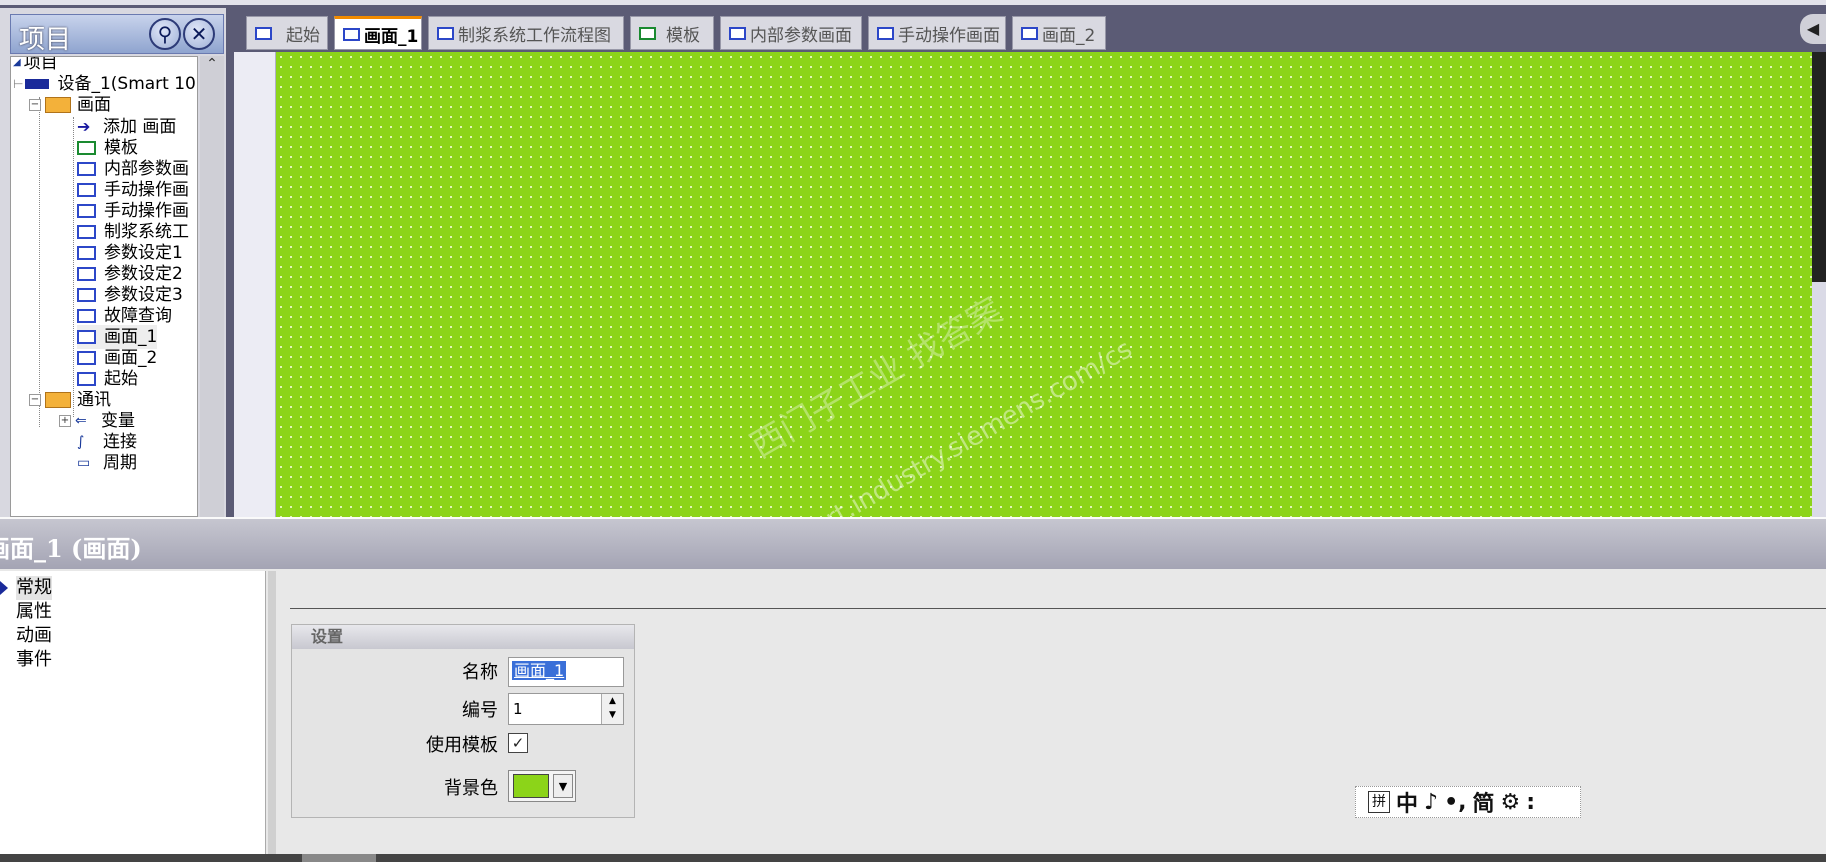 This screenshot has height=862, width=1826. What do you see at coordinates (913, 858) in the screenshot?
I see `horizontal-scrollbar` at bounding box center [913, 858].